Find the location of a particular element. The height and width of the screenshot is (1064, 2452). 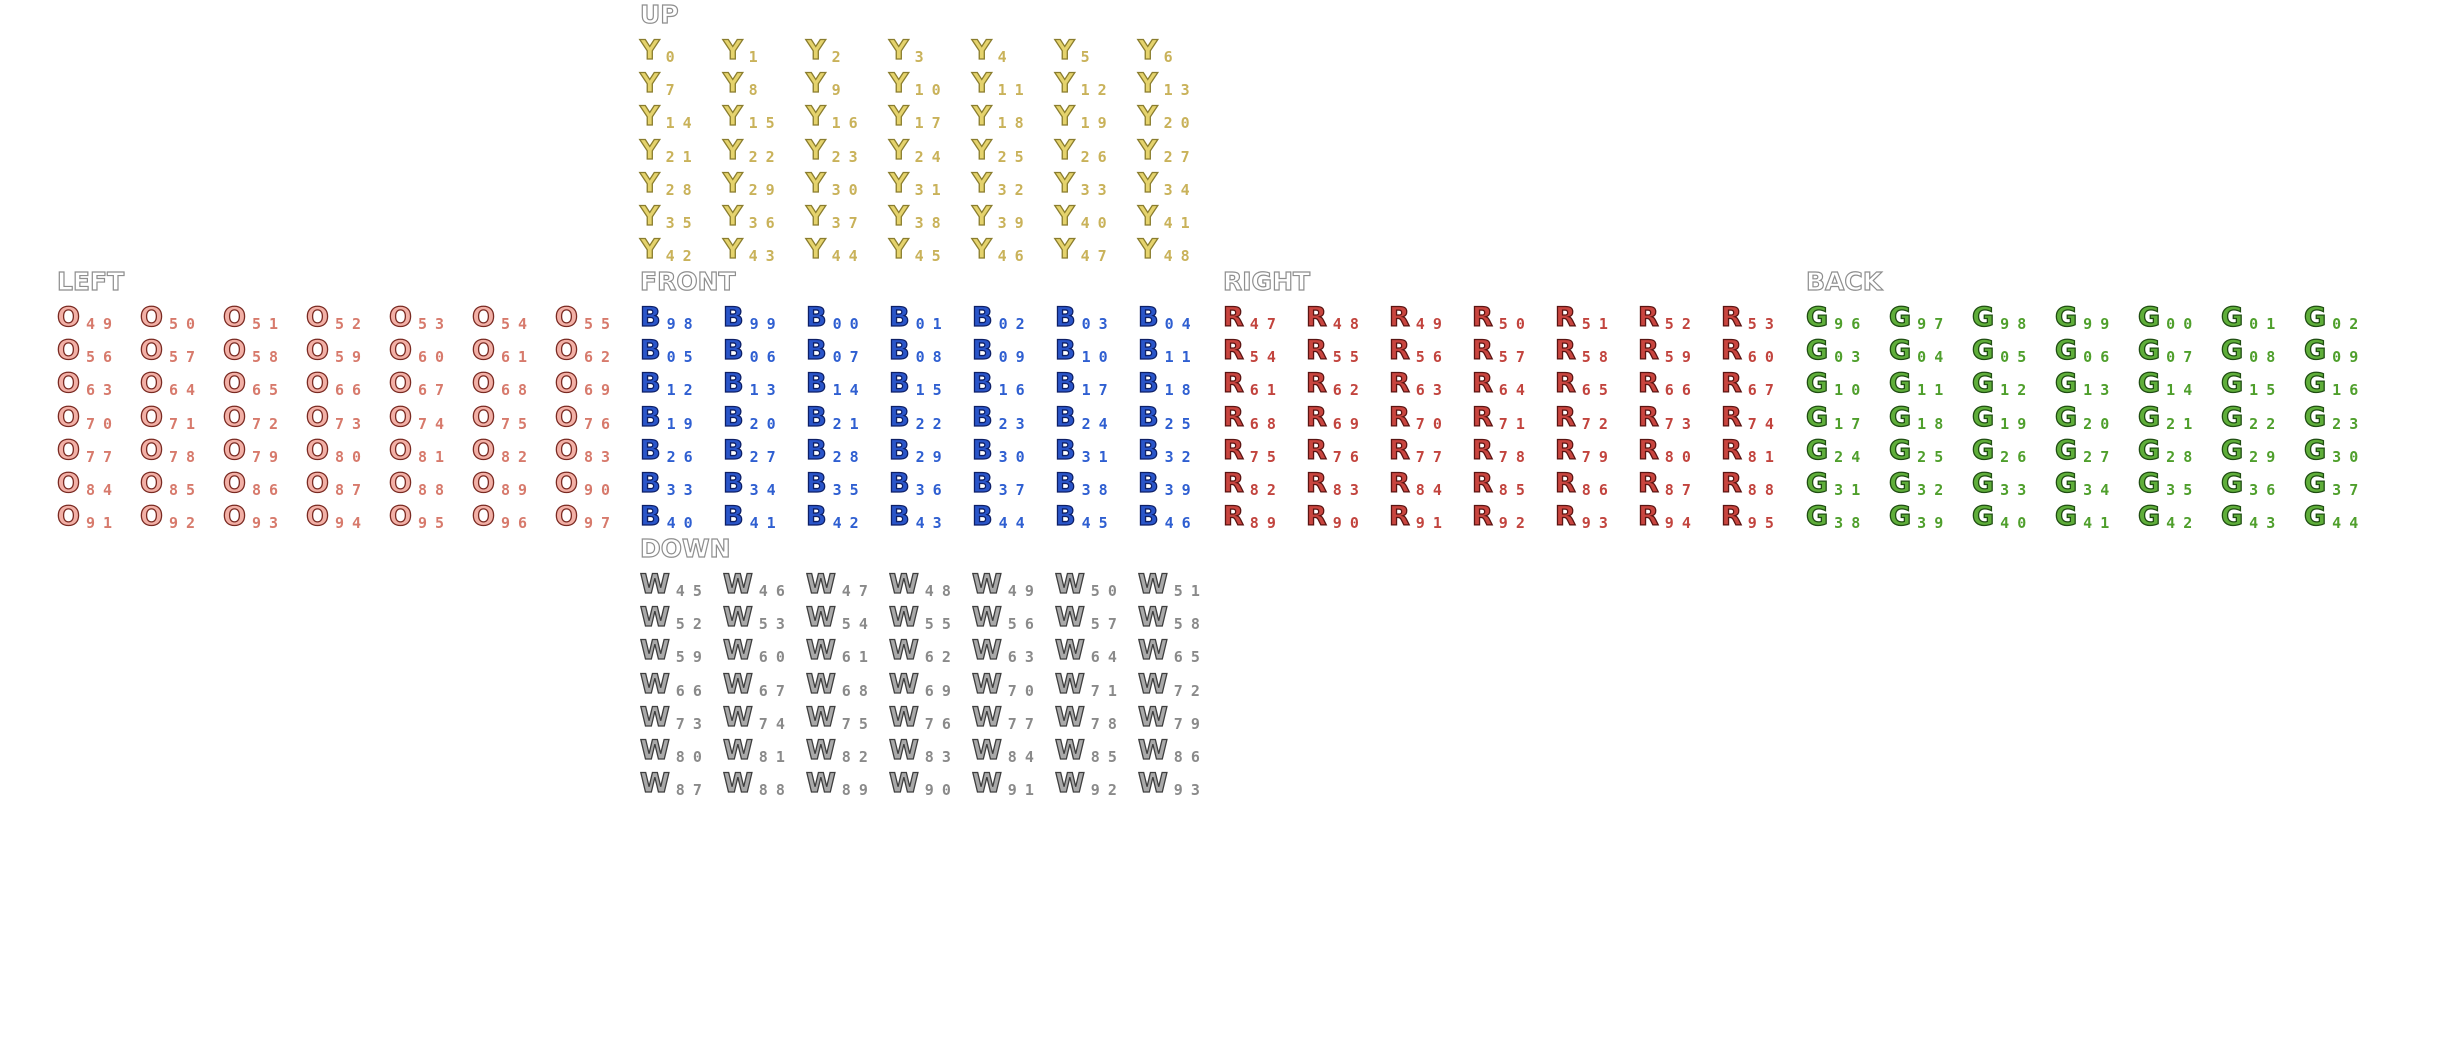

sticker-right: R 67 is located at coordinates (1755, 384).